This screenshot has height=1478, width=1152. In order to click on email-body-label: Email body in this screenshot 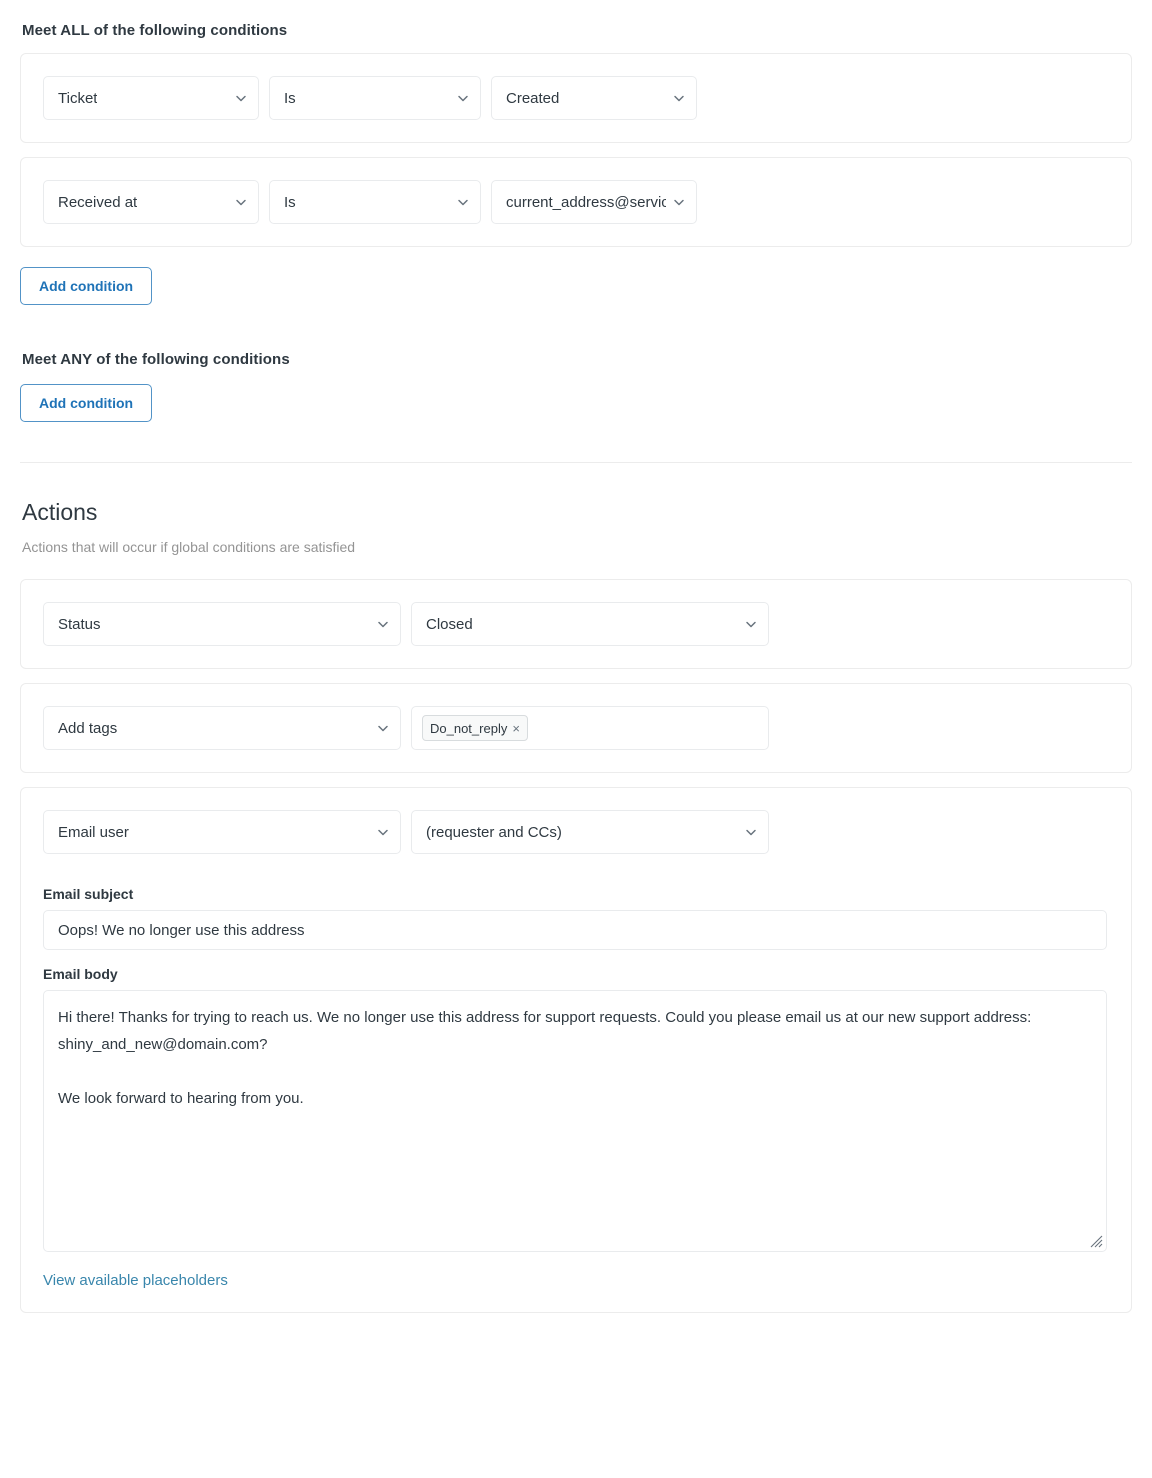, I will do `click(80, 974)`.